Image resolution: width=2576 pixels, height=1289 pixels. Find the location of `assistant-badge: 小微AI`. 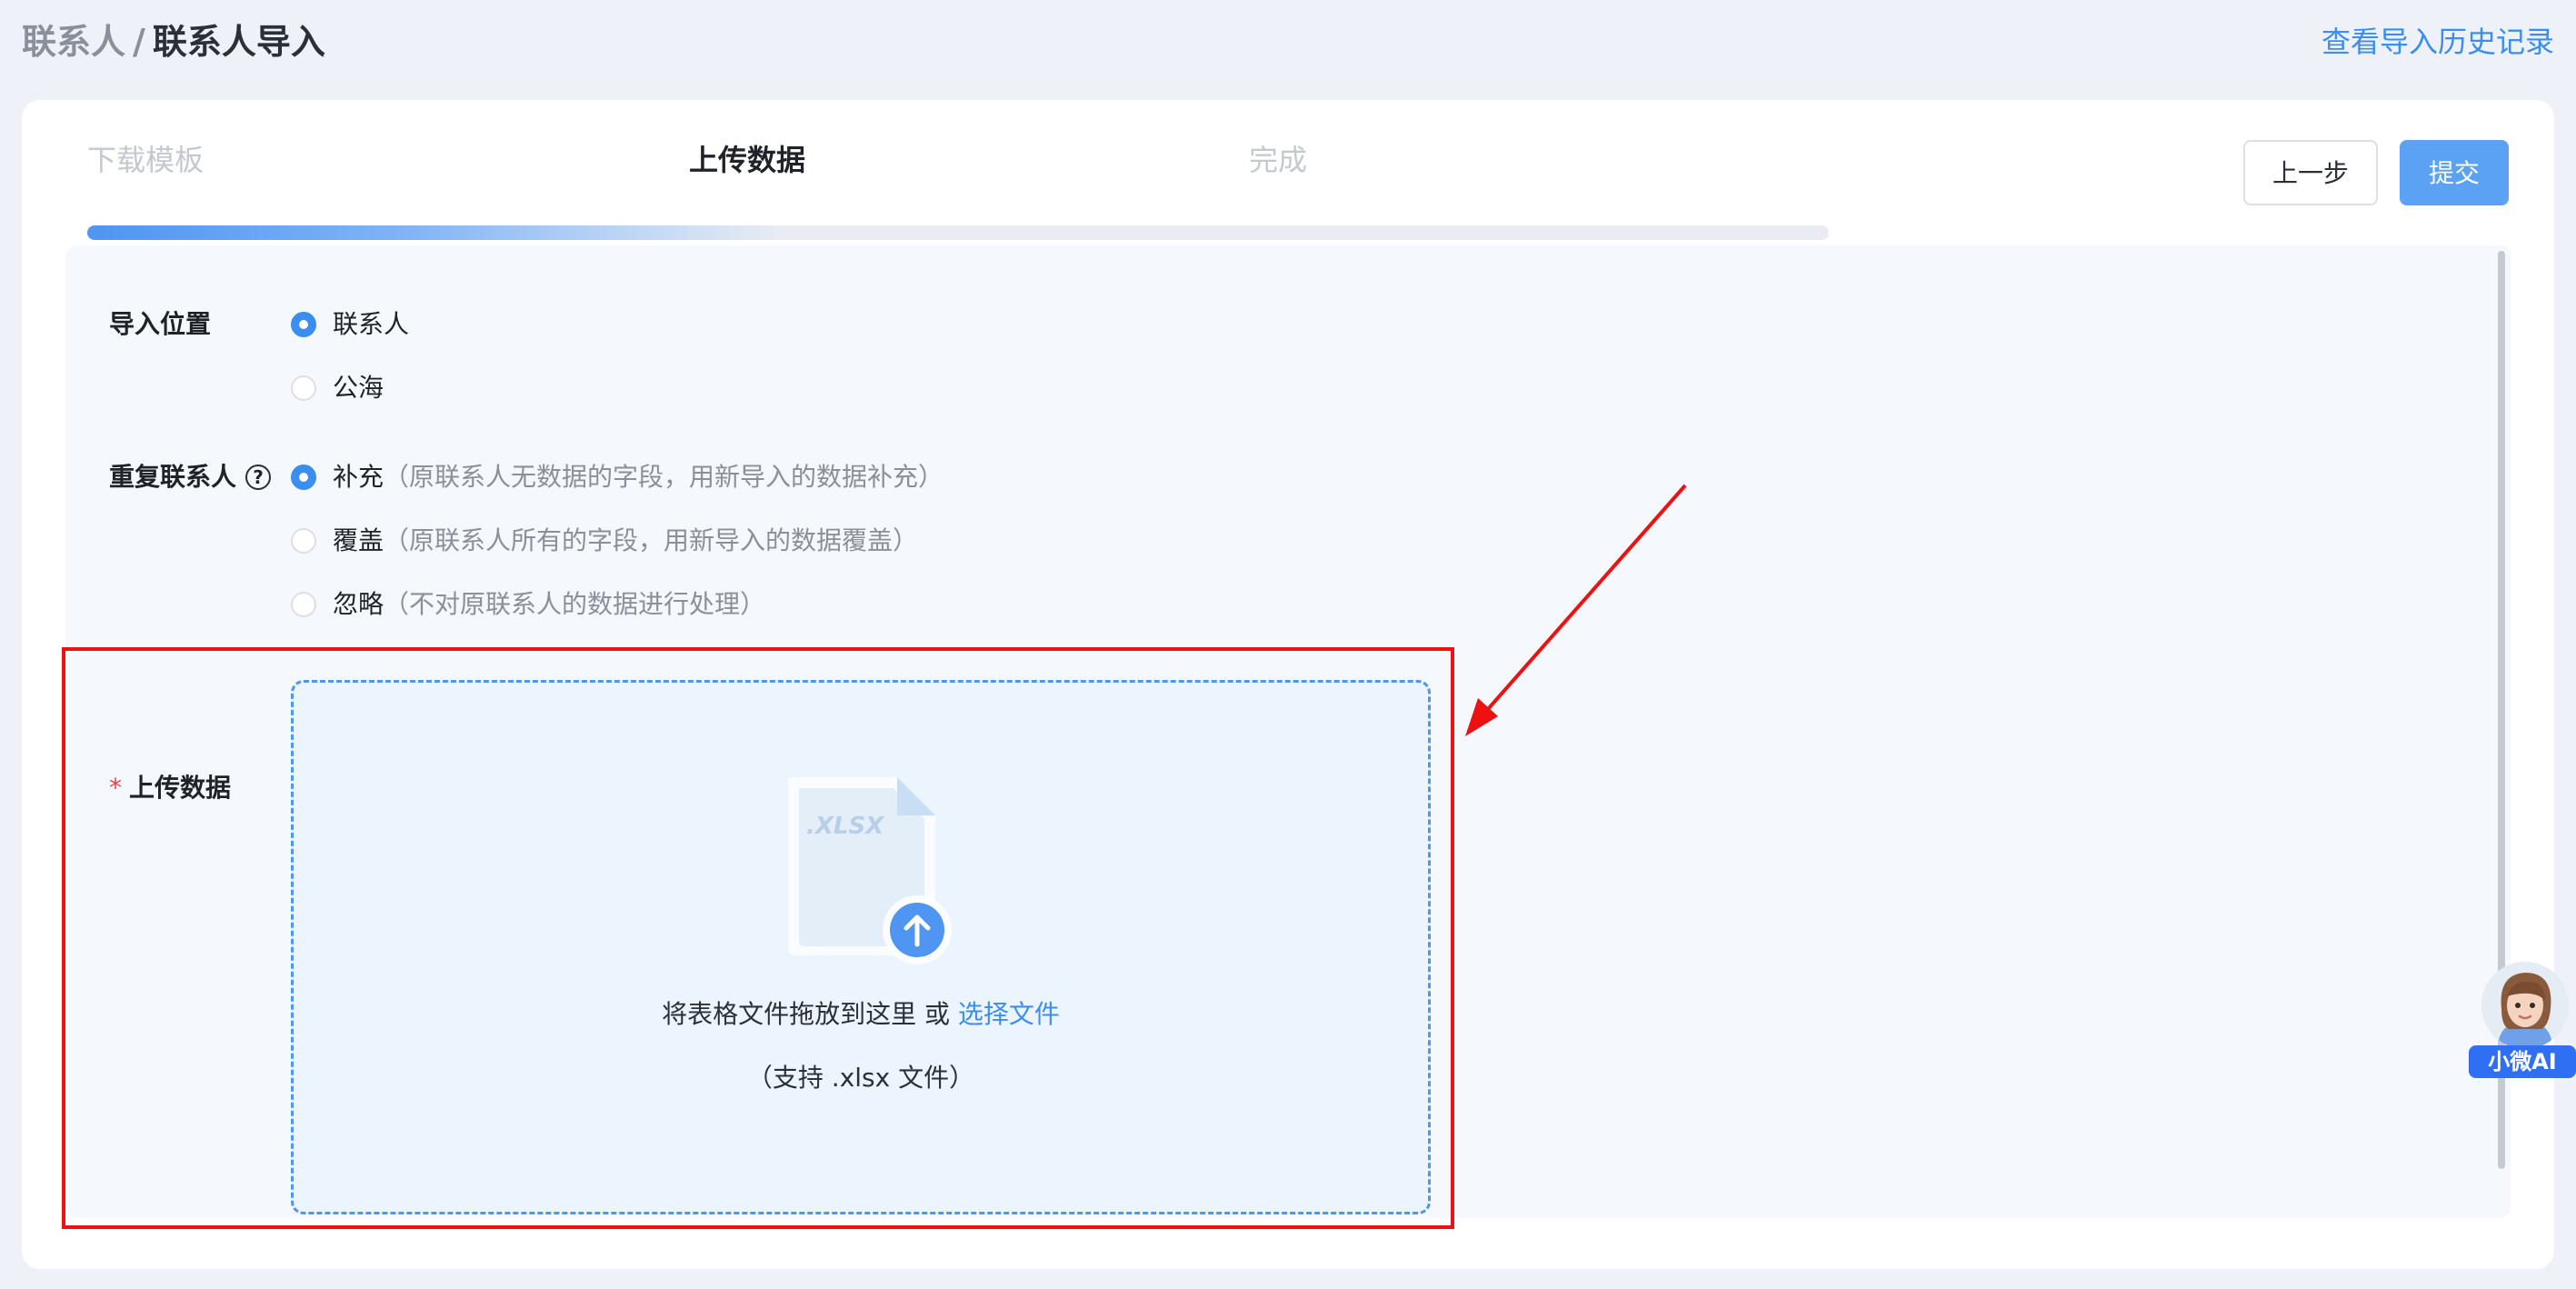

assistant-badge: 小微AI is located at coordinates (2522, 1061).